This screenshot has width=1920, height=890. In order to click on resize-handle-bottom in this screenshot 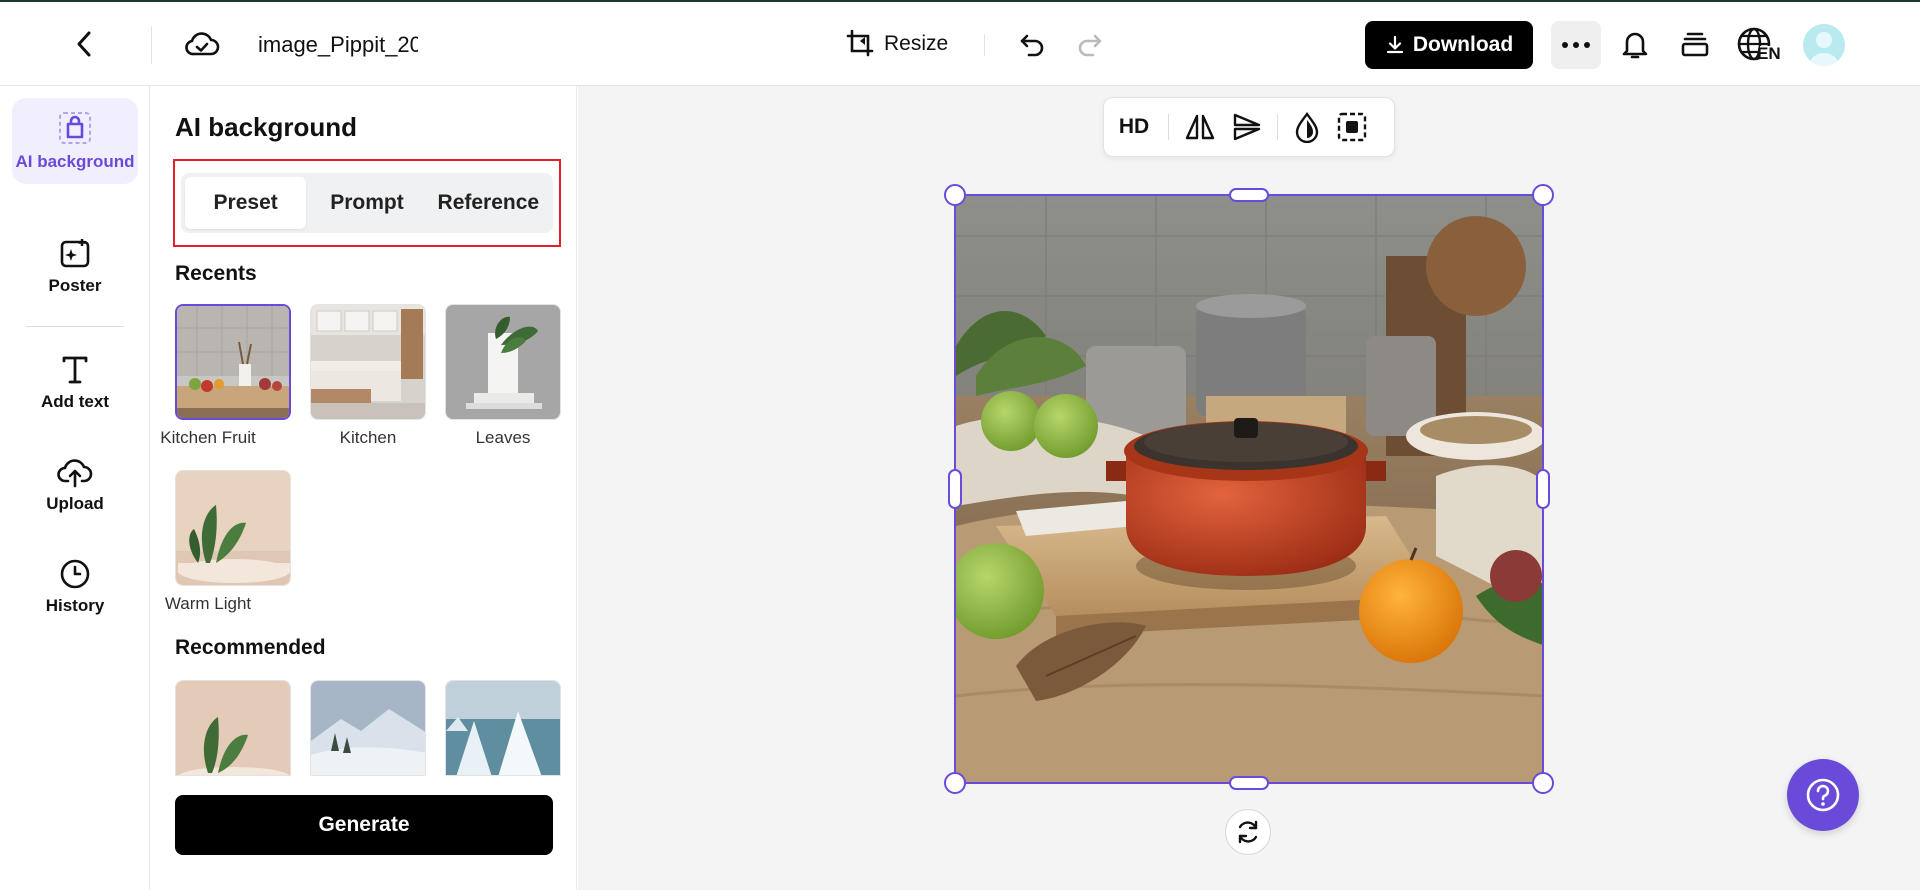, I will do `click(1249, 783)`.